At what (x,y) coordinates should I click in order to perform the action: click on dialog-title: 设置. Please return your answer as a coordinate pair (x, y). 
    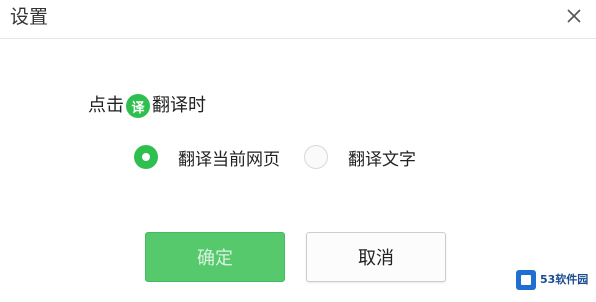
    Looking at the image, I should click on (29, 17).